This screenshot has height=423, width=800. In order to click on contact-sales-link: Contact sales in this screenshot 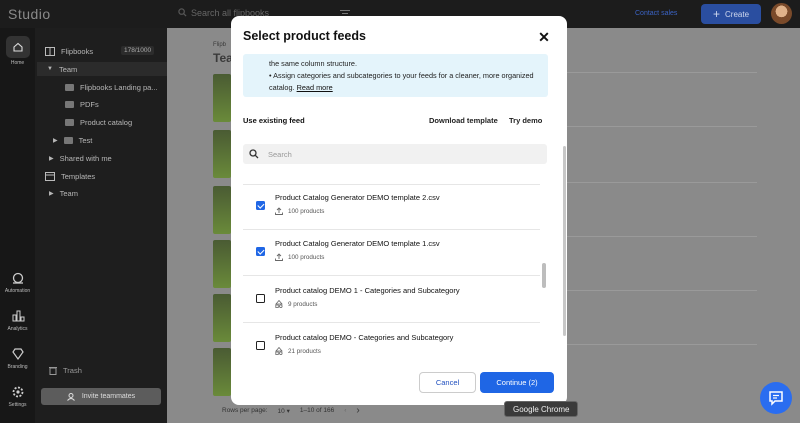, I will do `click(656, 13)`.